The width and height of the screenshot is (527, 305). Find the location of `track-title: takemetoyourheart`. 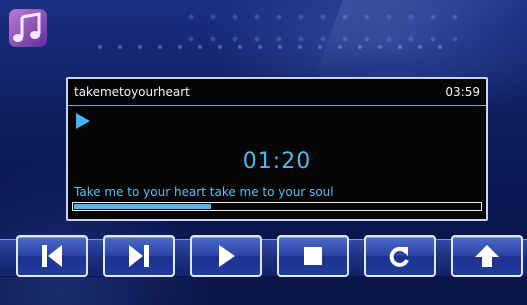

track-title: takemetoyourheart is located at coordinates (132, 92).